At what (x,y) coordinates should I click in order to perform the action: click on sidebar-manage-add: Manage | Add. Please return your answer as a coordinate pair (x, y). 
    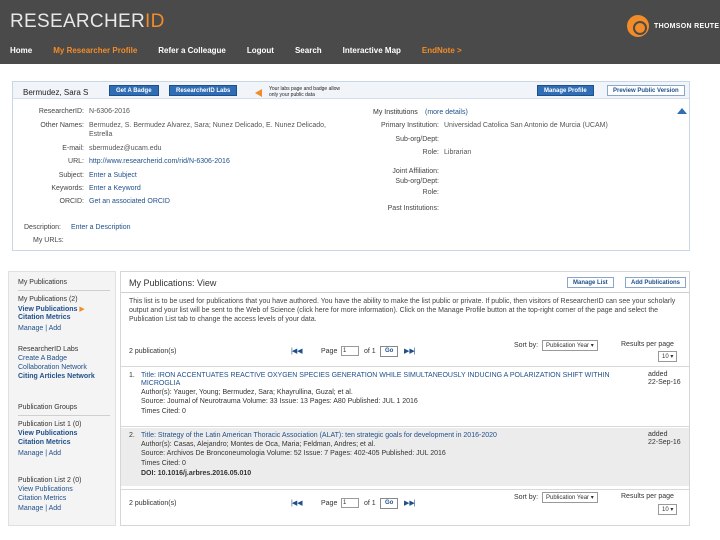
    Looking at the image, I should click on (39, 328).